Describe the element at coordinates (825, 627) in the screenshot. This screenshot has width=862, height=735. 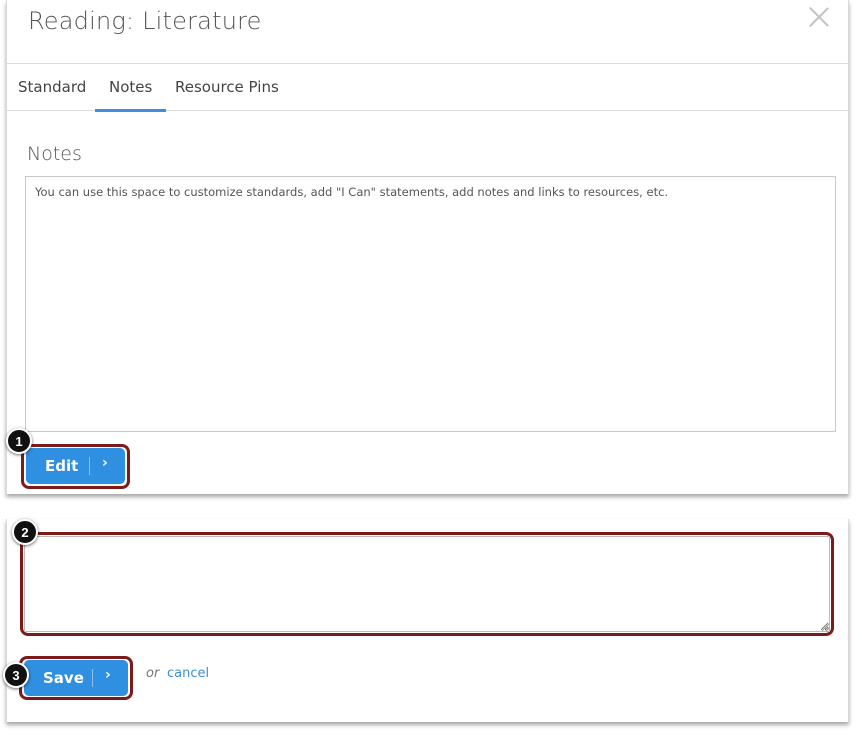
I see `resize-handle` at that location.